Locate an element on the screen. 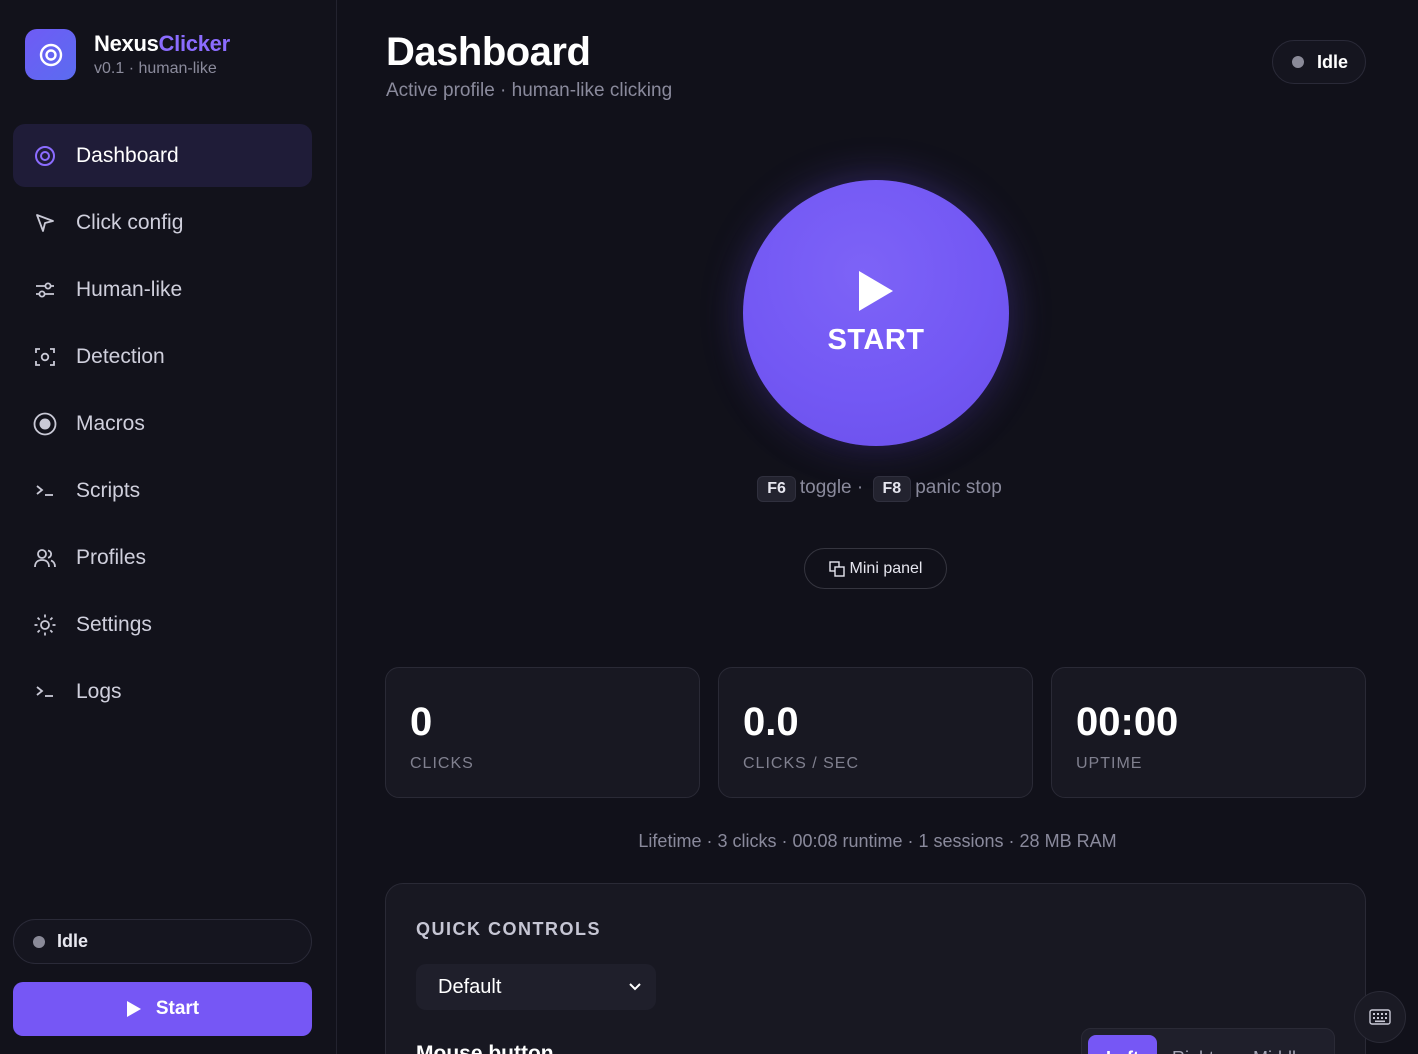 This screenshot has width=1418, height=1054. mouse-button-label: Mouse button is located at coordinates (485, 1048).